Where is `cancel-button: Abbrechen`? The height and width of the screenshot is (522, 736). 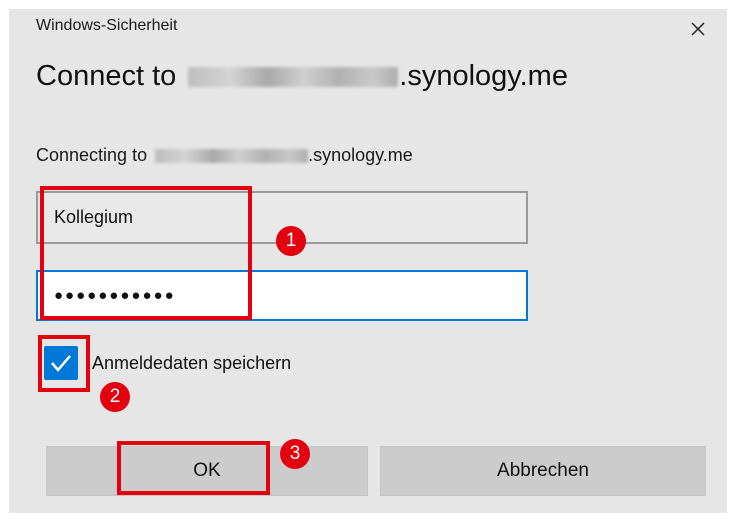
cancel-button: Abbrechen is located at coordinates (543, 471).